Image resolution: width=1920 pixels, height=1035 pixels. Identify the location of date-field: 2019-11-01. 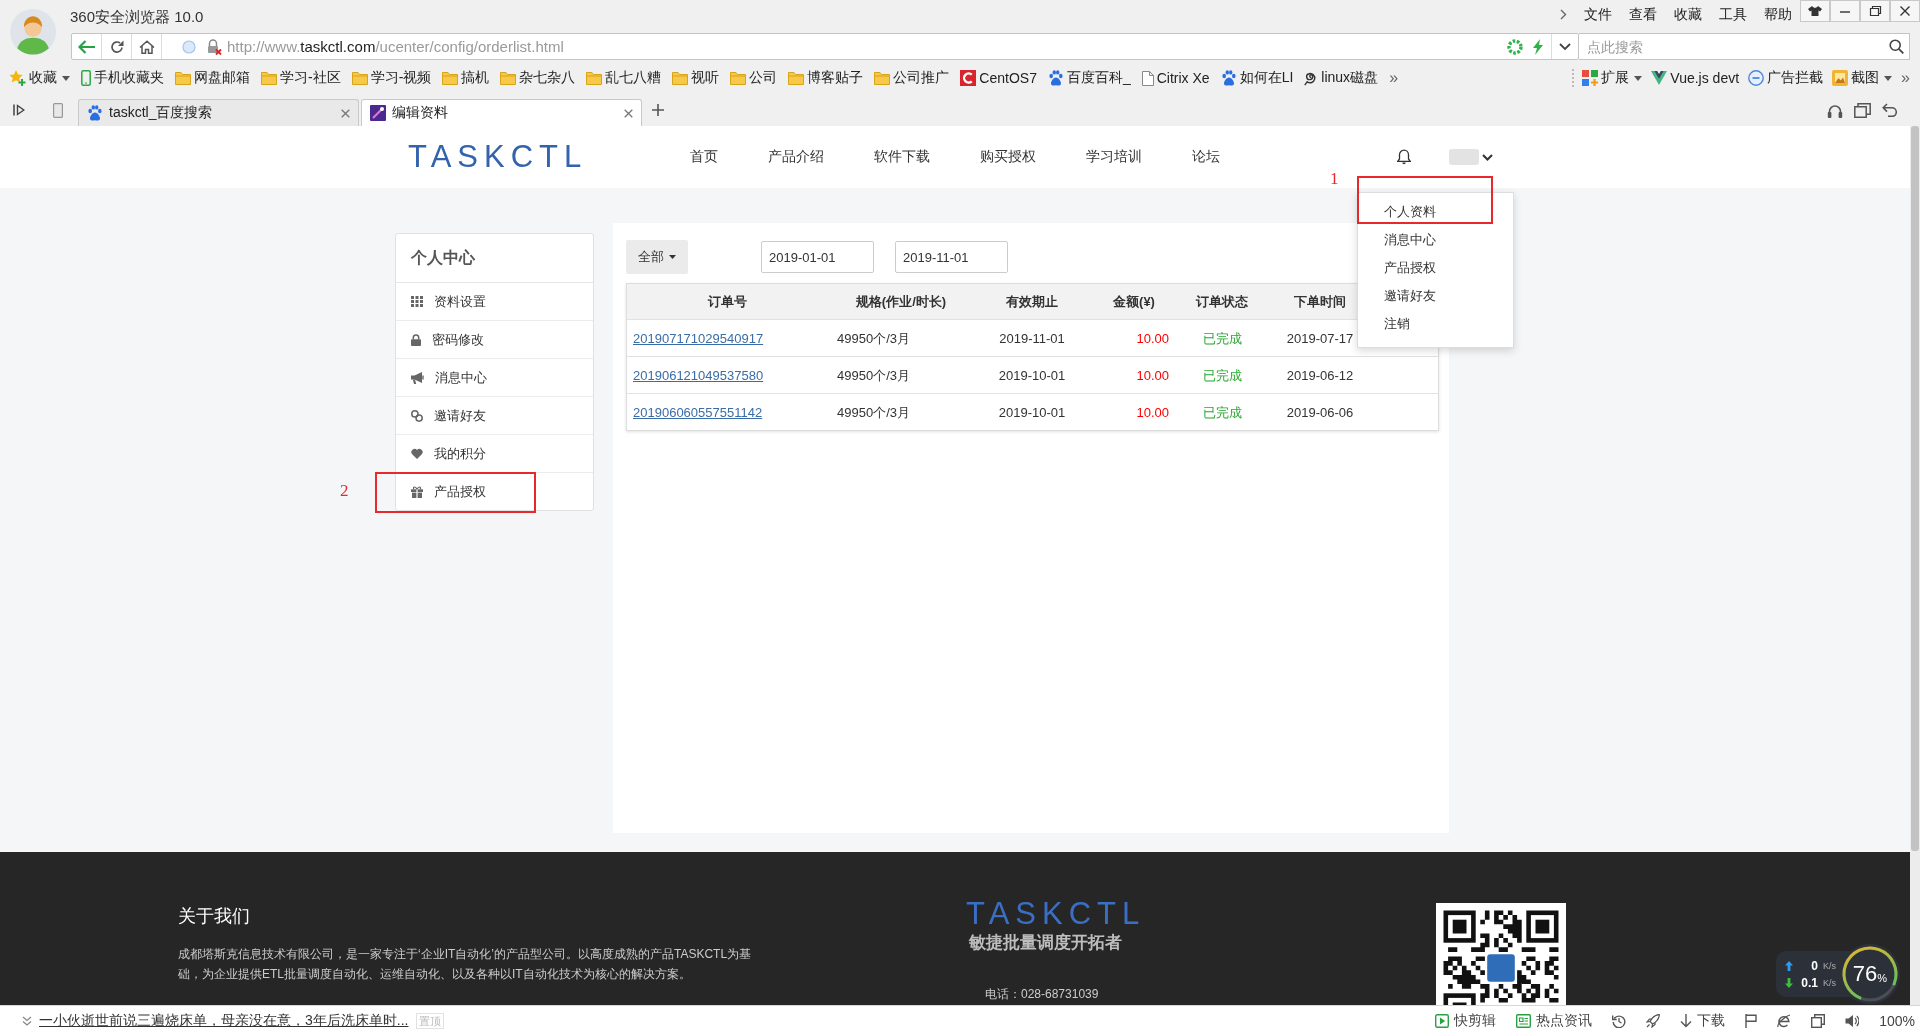
(951, 257).